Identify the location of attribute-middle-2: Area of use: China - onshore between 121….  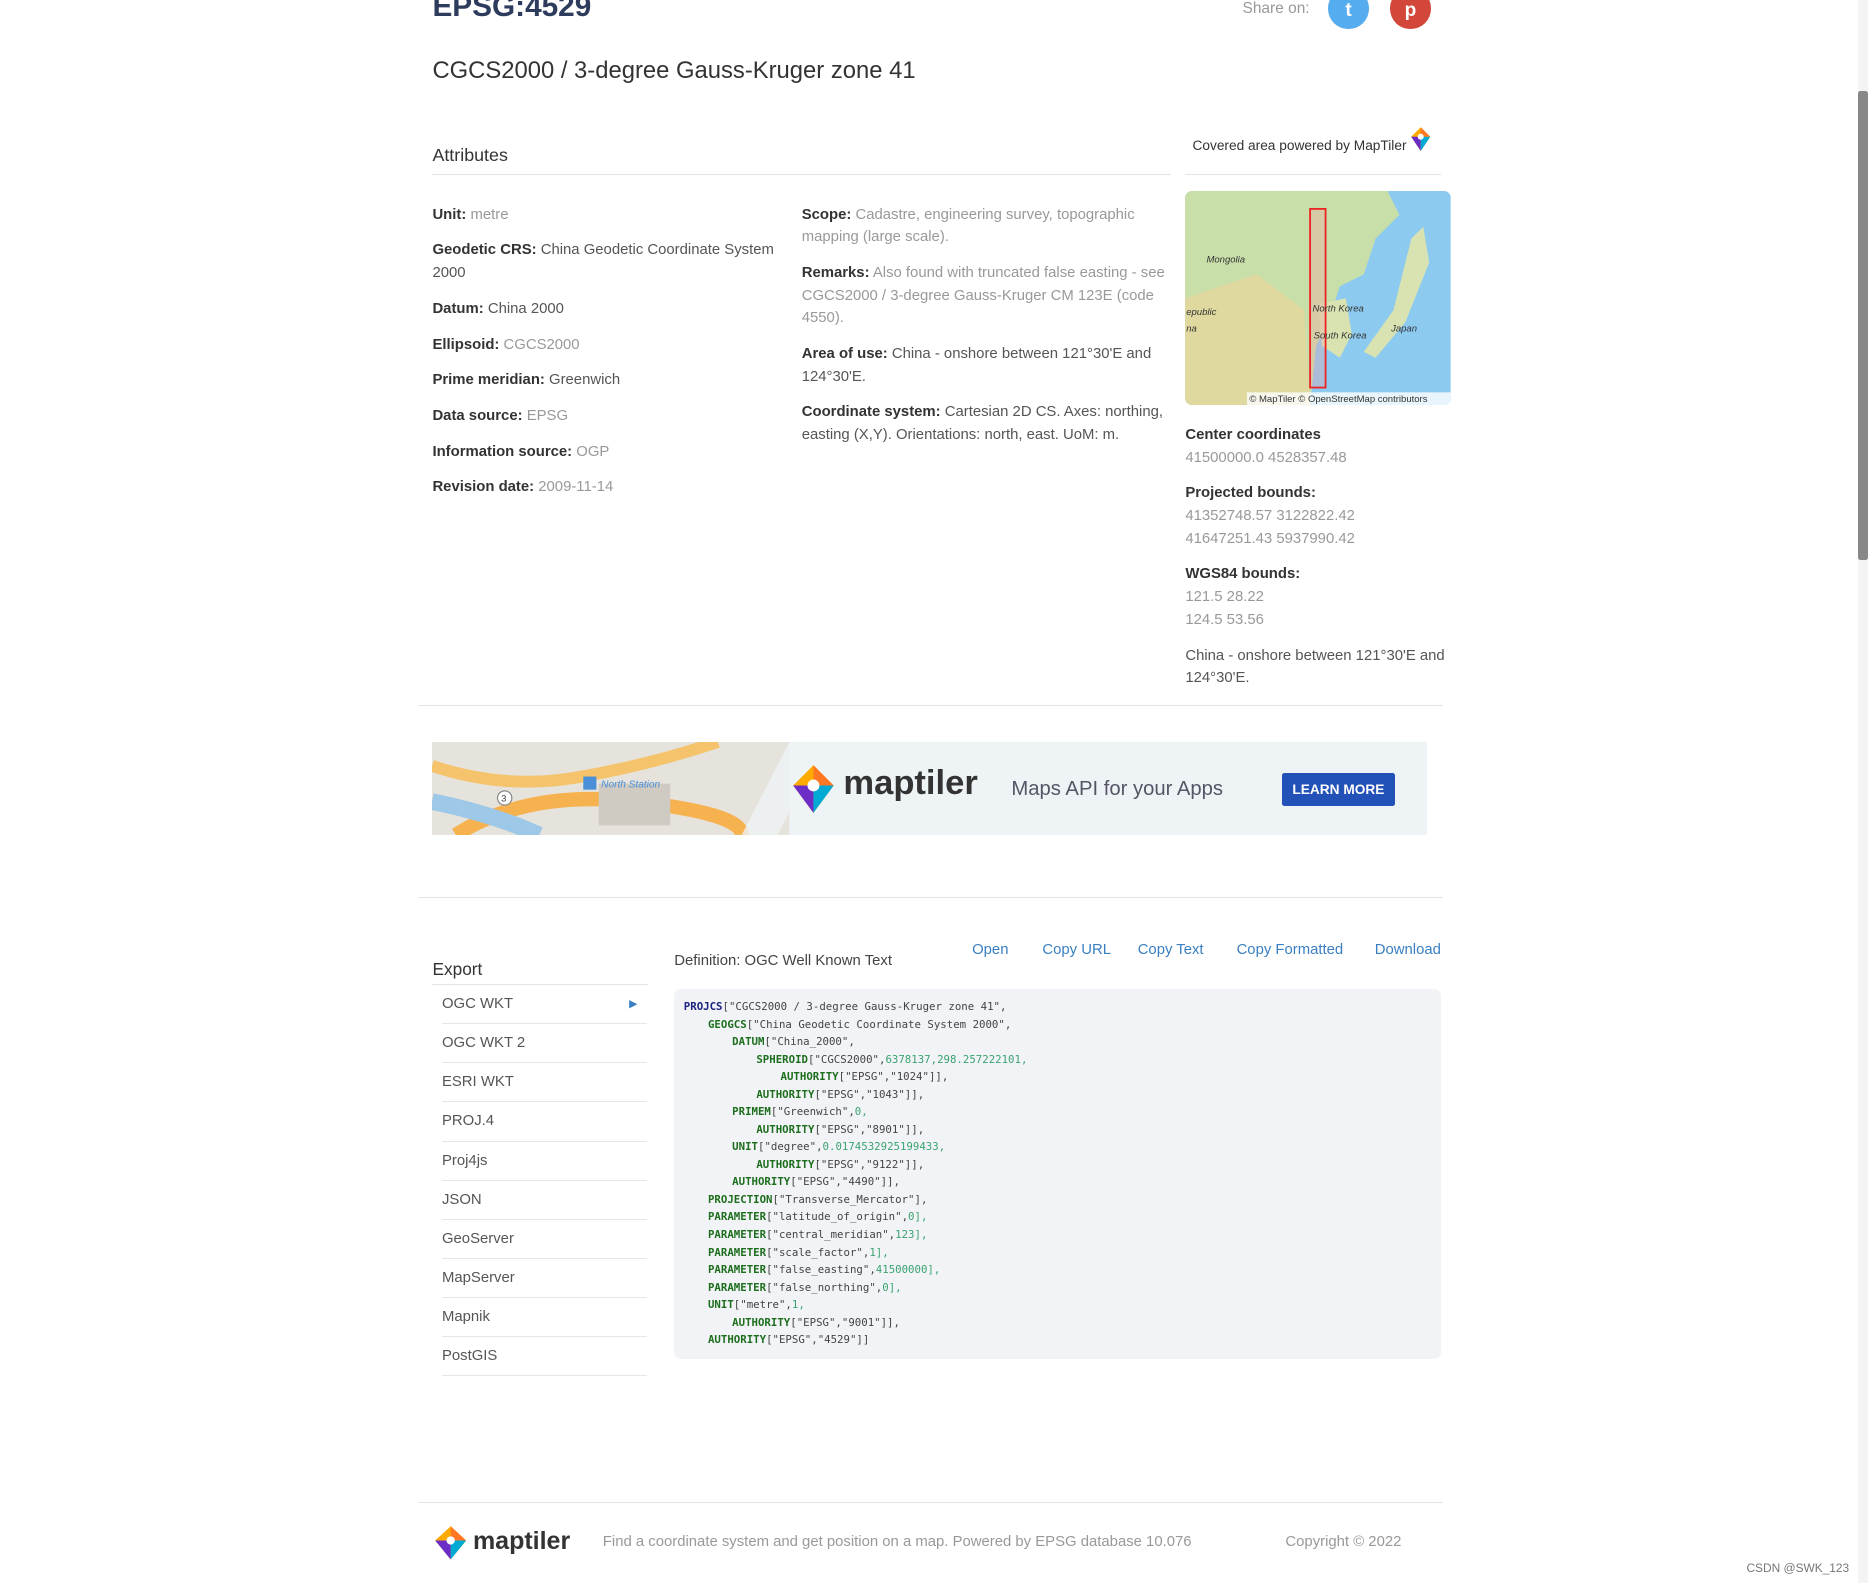
(976, 365).